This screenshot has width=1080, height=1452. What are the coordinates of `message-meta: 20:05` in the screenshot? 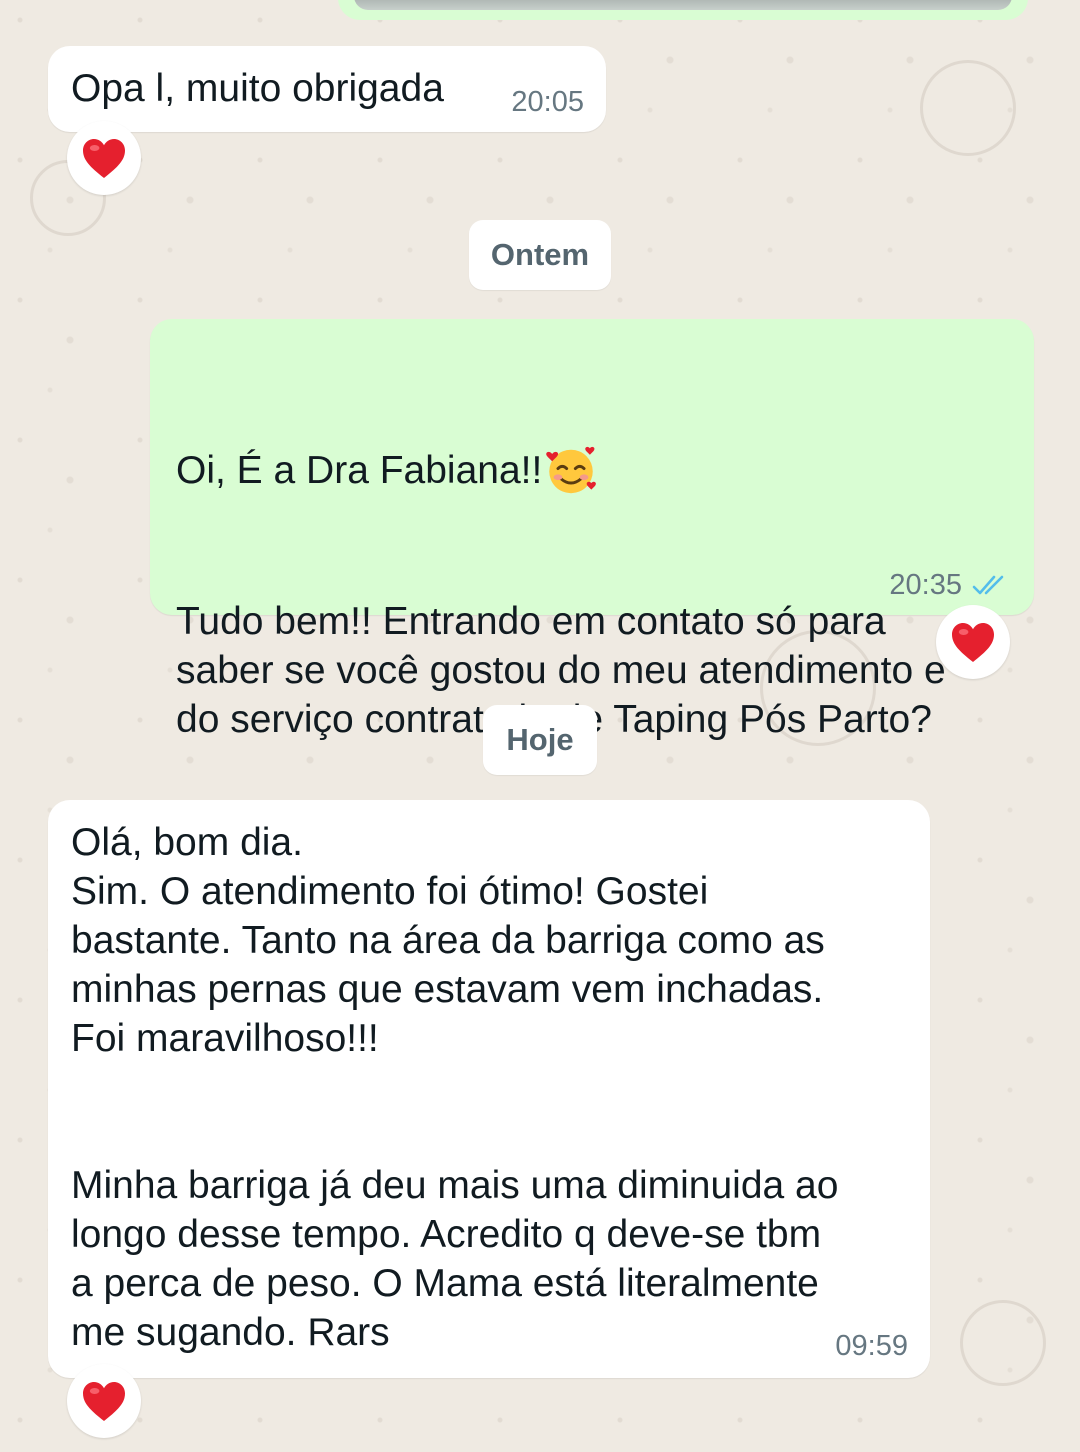 It's located at (547, 102).